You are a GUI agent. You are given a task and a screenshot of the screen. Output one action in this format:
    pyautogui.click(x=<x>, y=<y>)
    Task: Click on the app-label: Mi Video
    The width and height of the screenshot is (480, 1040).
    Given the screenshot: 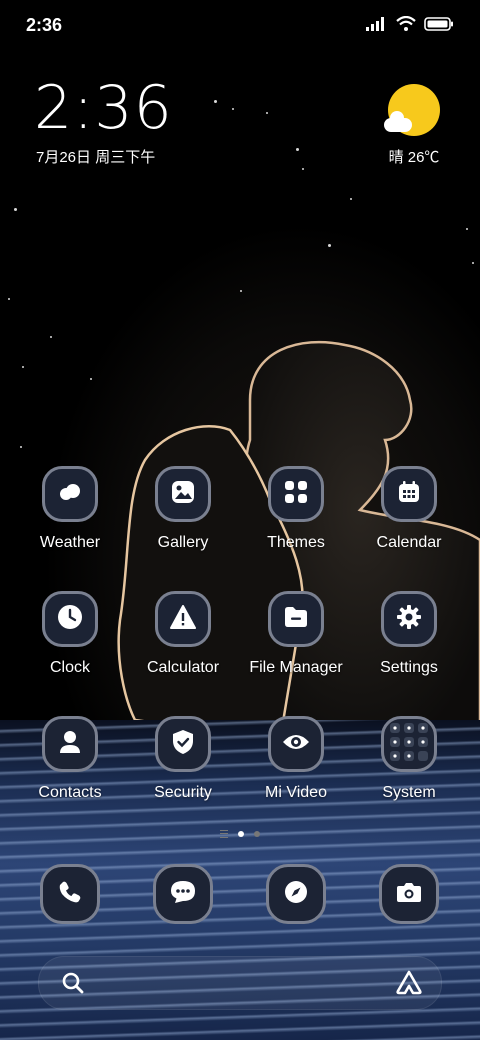 What is the action you would take?
    pyautogui.click(x=296, y=792)
    